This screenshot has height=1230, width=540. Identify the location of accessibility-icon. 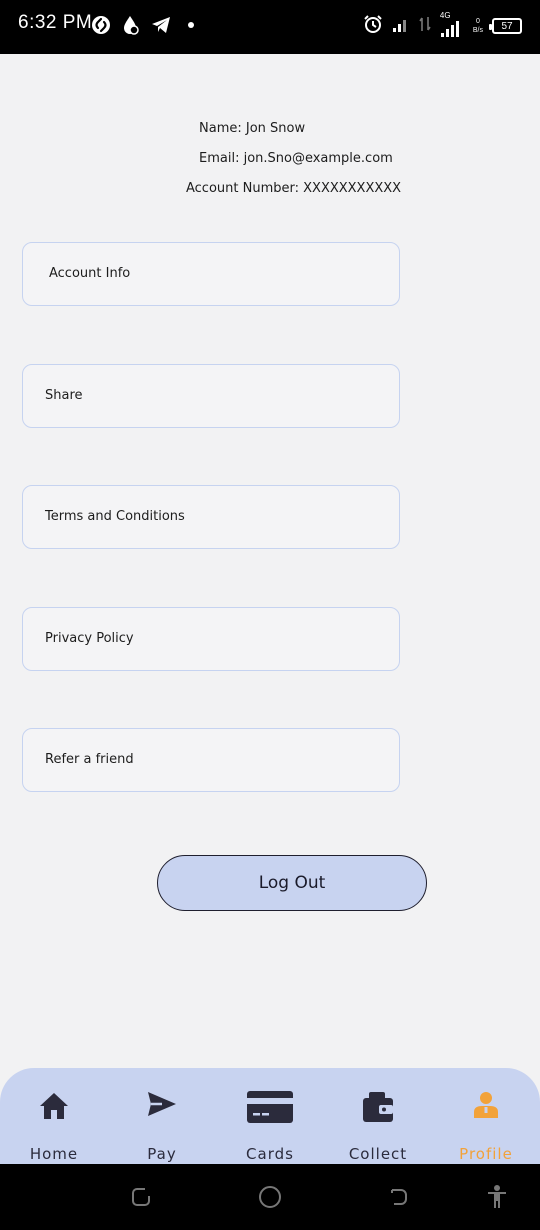
(497, 1197).